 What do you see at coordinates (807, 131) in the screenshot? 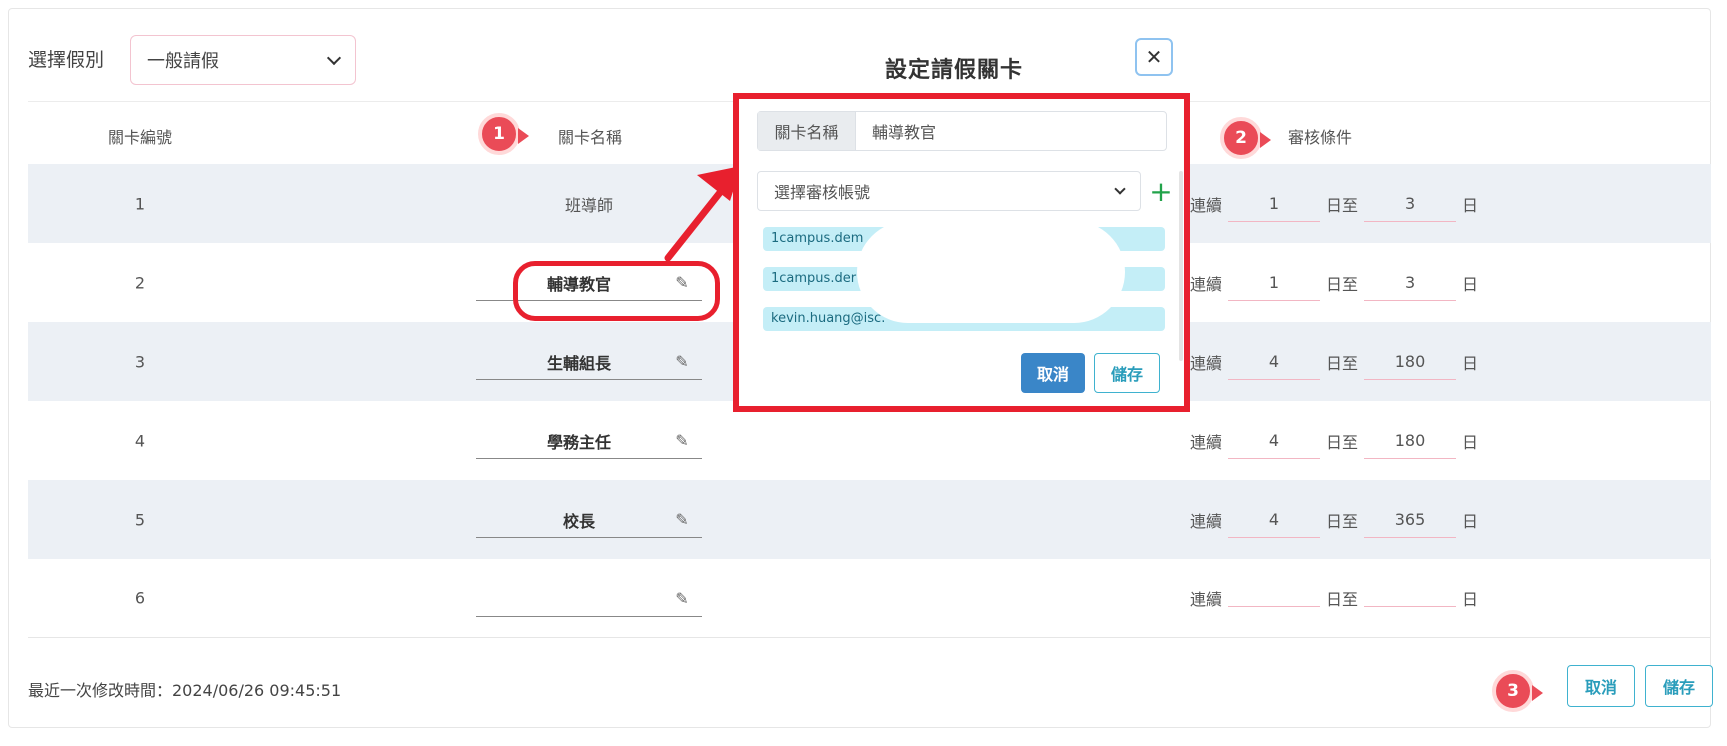
I see `modal-name-addon: 關卡名稱` at bounding box center [807, 131].